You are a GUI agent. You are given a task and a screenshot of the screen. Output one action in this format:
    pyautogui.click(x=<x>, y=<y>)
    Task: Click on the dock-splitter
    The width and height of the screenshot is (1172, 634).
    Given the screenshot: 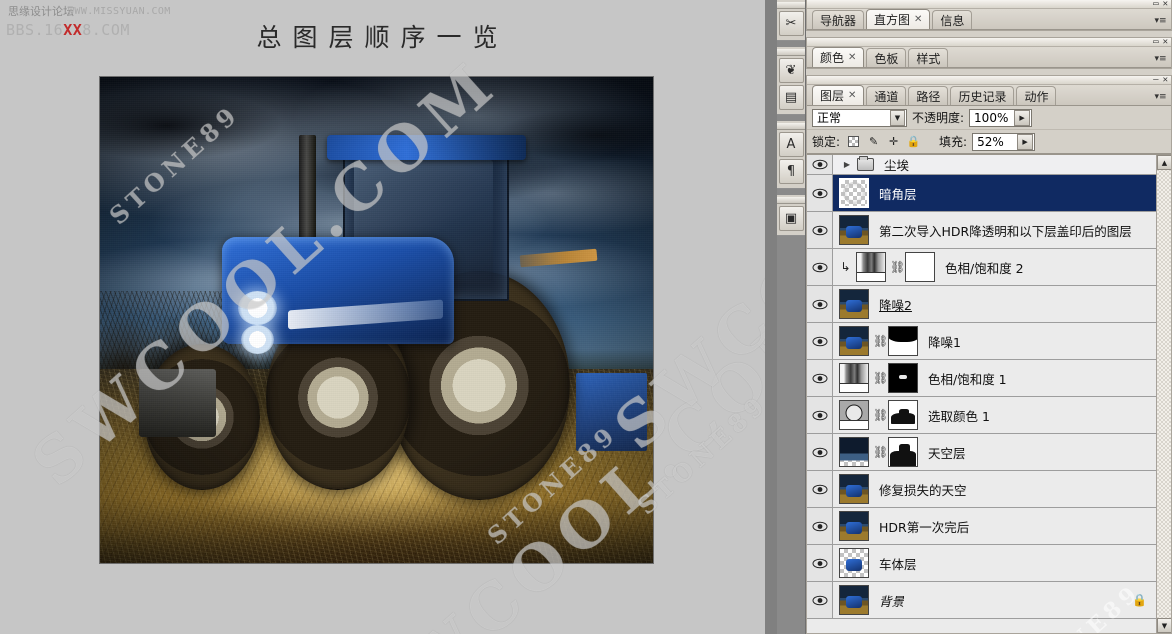 What is the action you would take?
    pyautogui.click(x=771, y=317)
    